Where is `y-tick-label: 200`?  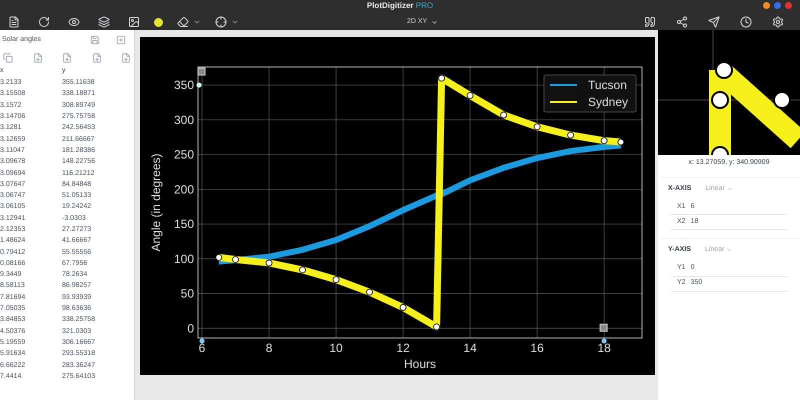 y-tick-label: 200 is located at coordinates (184, 189).